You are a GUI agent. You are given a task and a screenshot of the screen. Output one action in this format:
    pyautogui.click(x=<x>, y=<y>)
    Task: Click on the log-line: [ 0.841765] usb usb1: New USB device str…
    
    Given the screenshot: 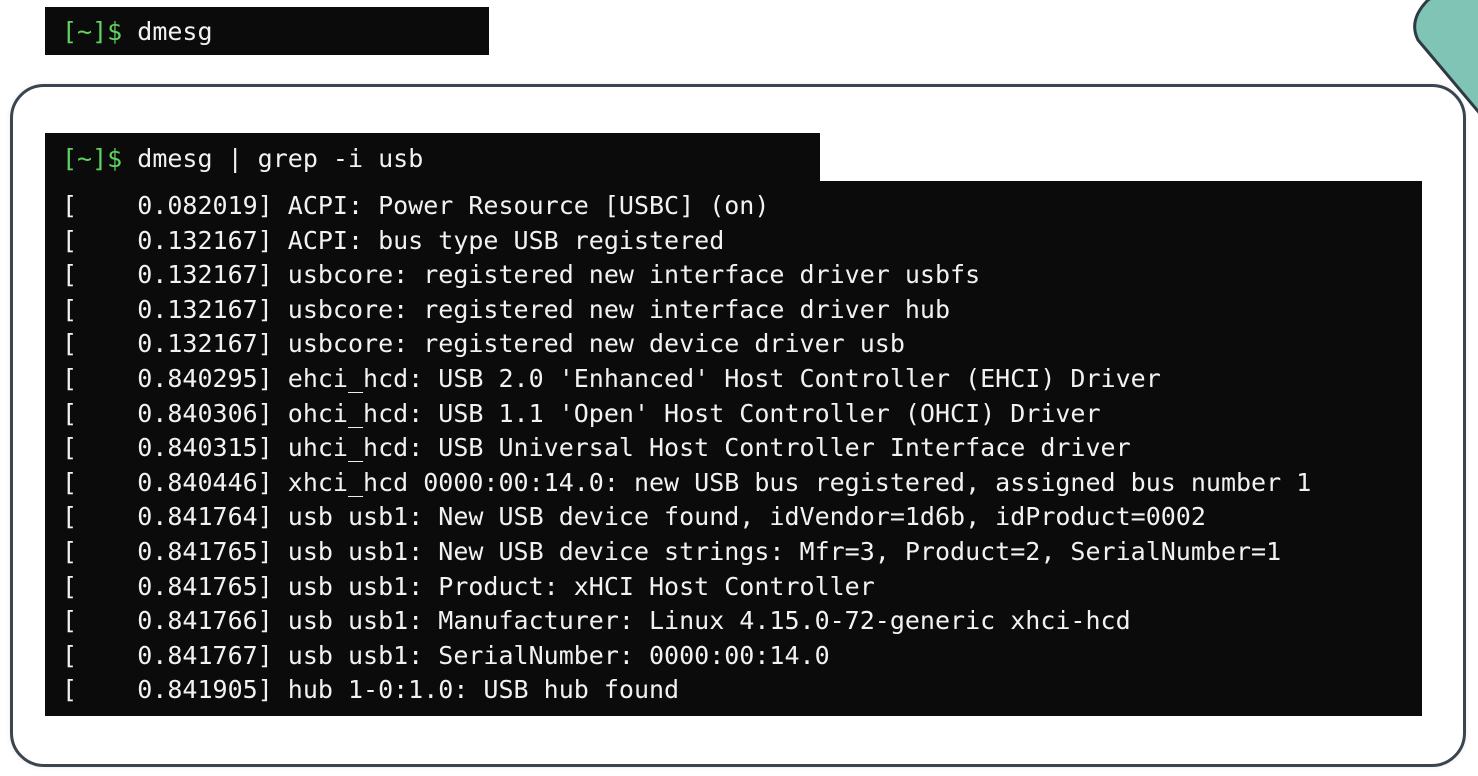 What is the action you would take?
    pyautogui.click(x=672, y=551)
    